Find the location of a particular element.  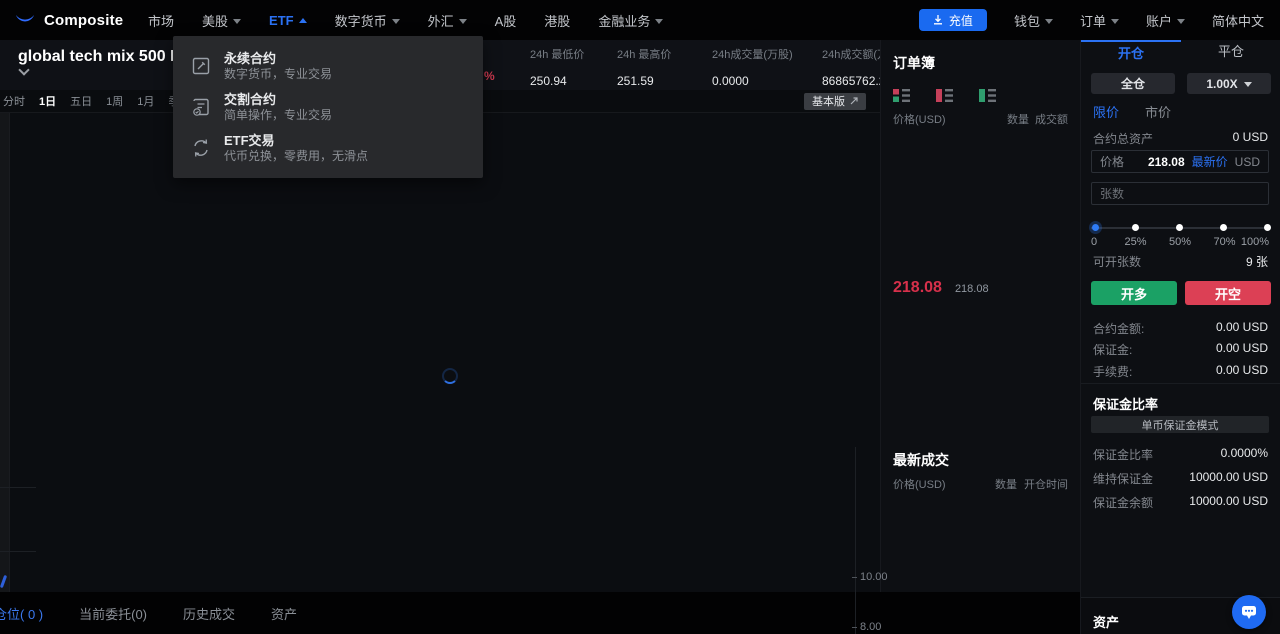

margin-leverage-row: 全仓 1.00X is located at coordinates (1181, 83).